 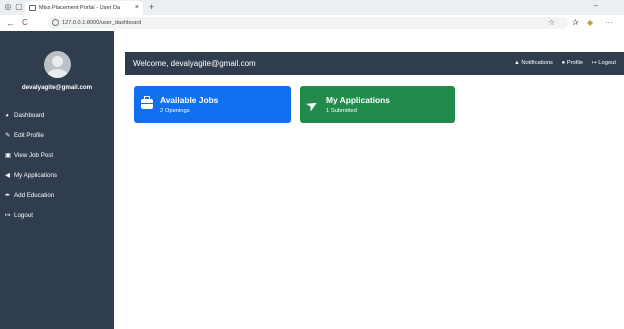 I want to click on notifications-label: Notifications, so click(x=537, y=63).